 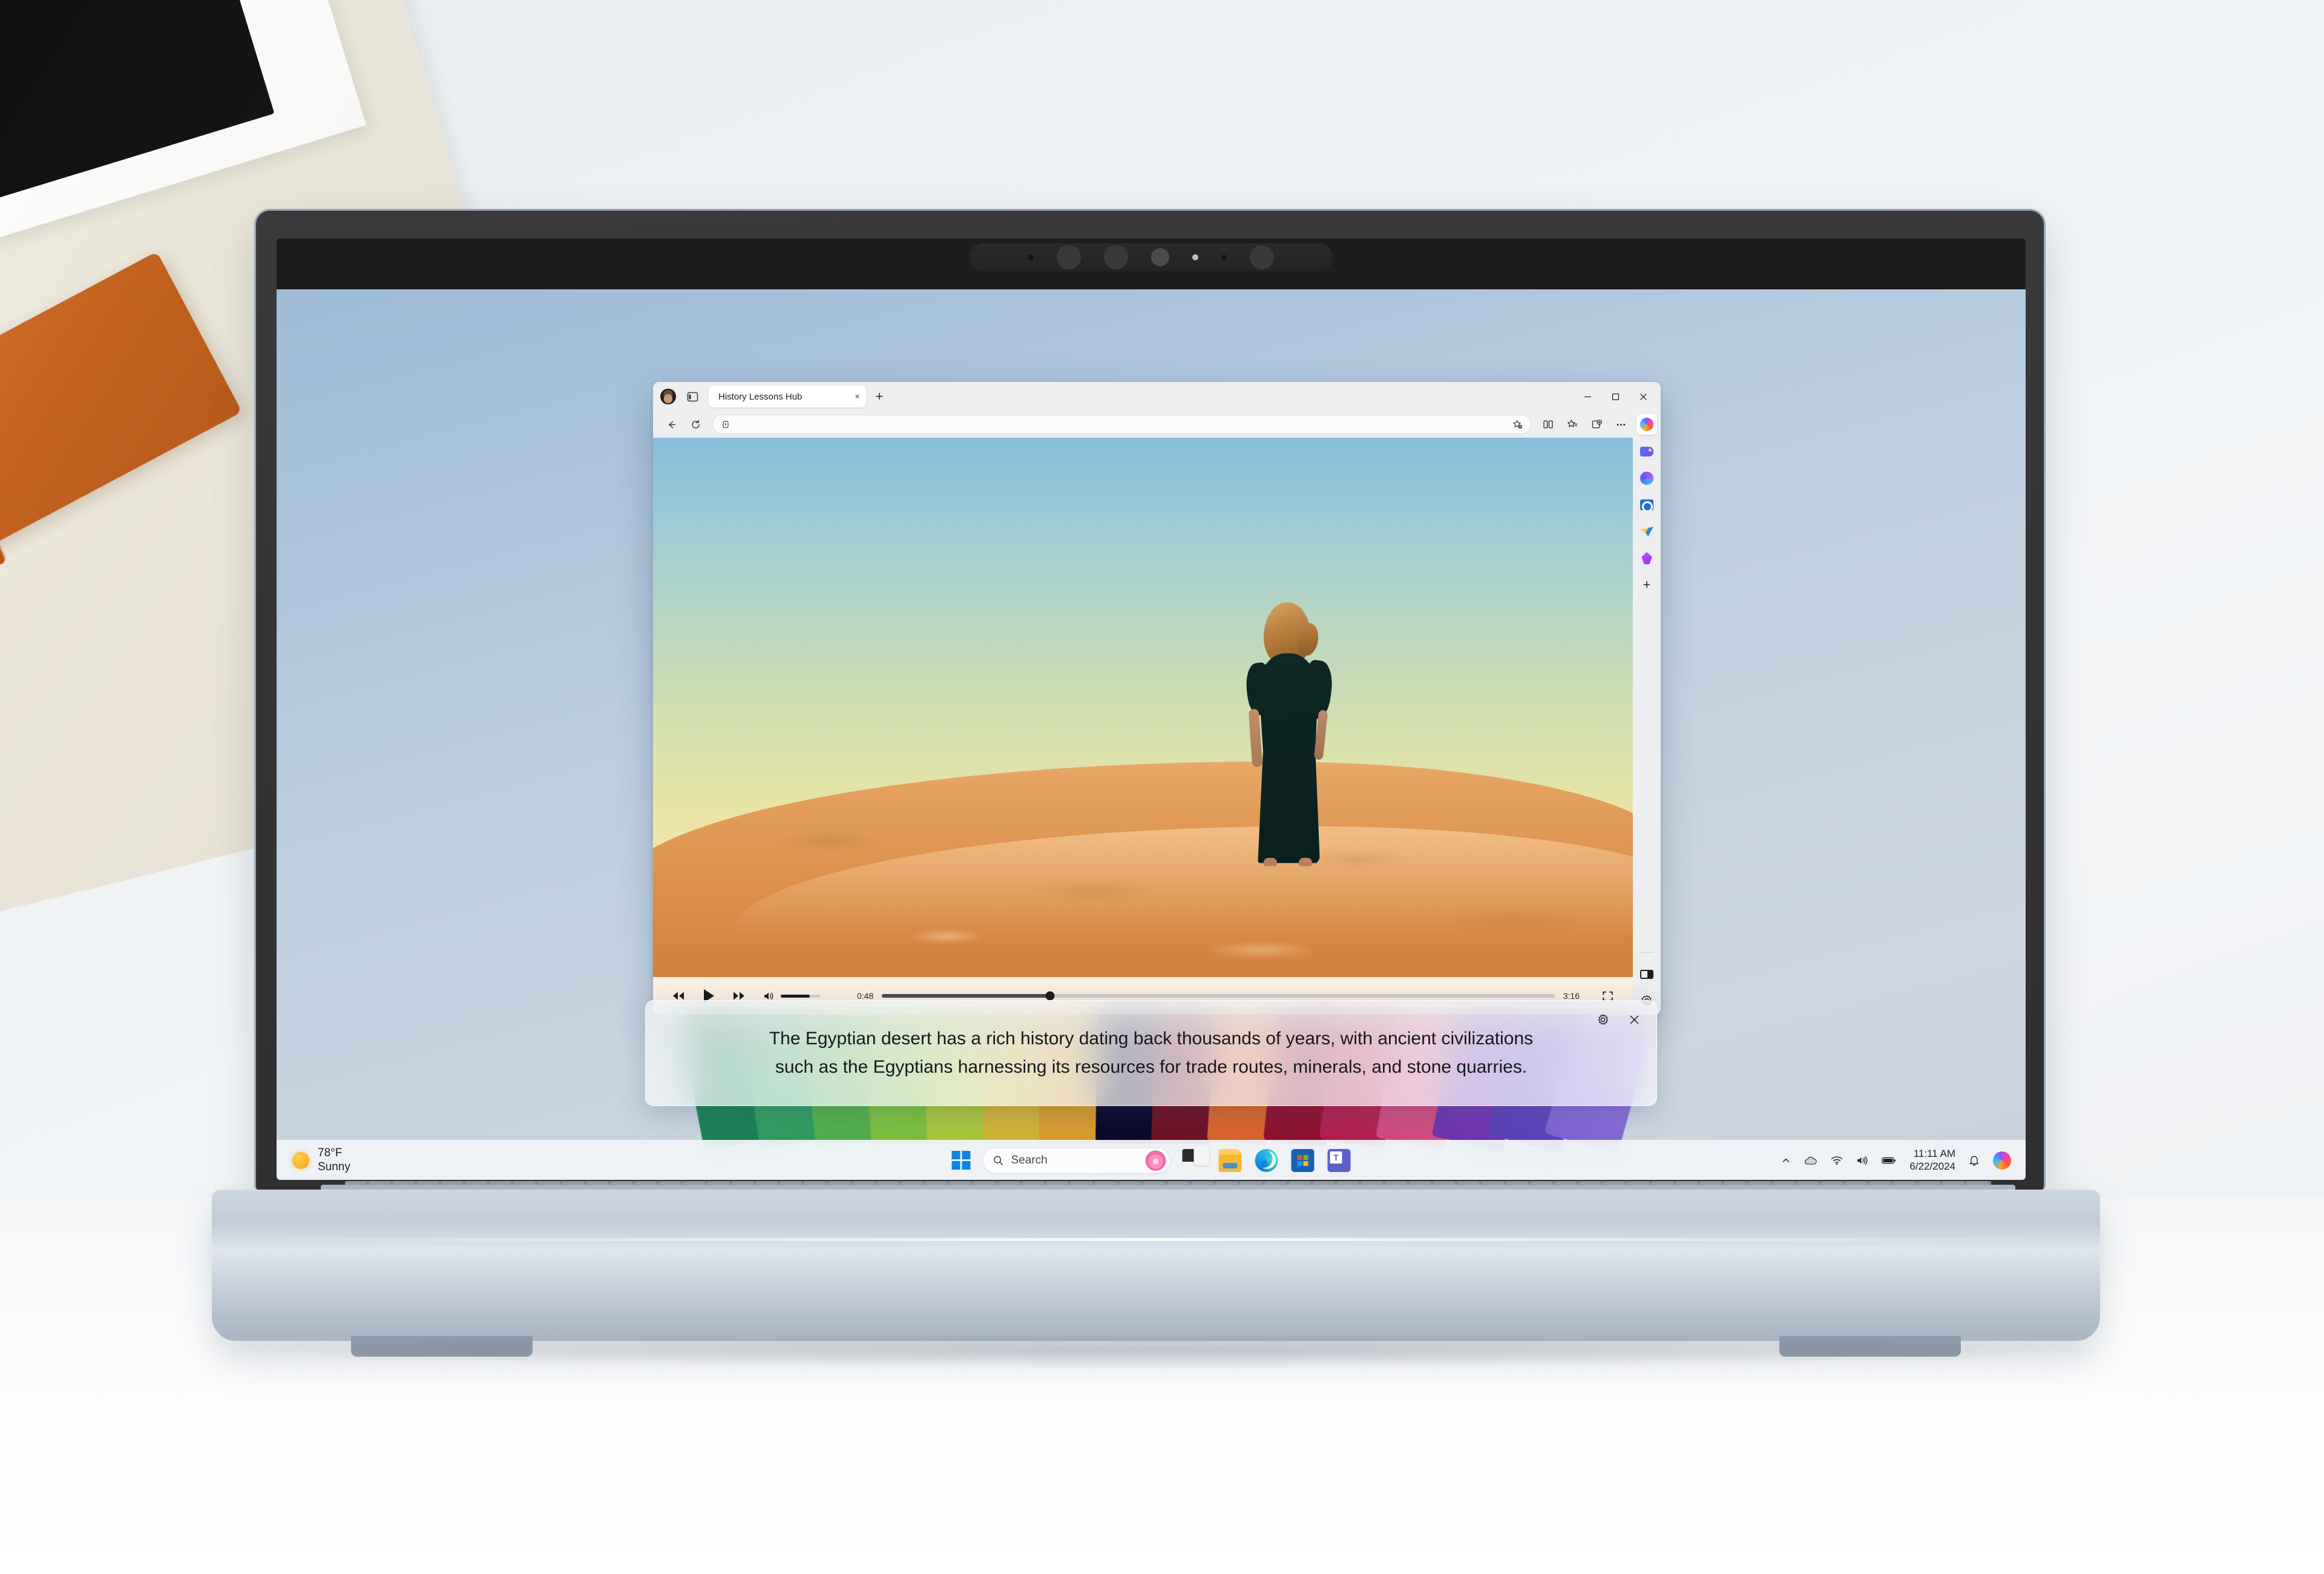 What do you see at coordinates (334, 1166) in the screenshot?
I see `weather-condition: Sunny` at bounding box center [334, 1166].